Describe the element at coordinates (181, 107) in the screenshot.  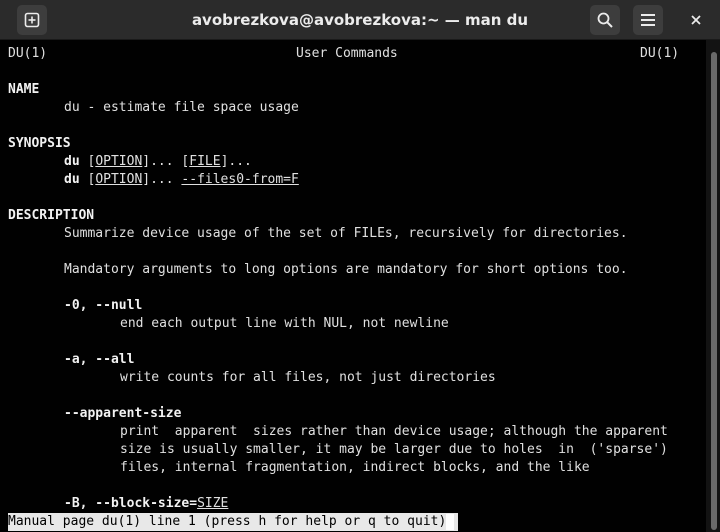
I see `name-text: du - estimate file space usage` at that location.